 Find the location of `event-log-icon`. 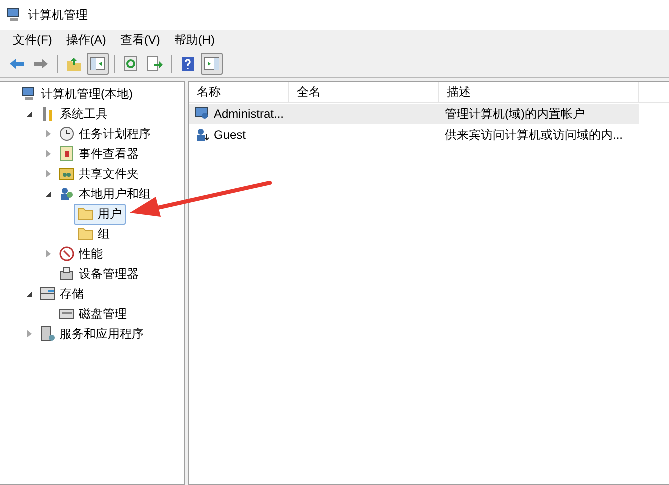

event-log-icon is located at coordinates (67, 154).